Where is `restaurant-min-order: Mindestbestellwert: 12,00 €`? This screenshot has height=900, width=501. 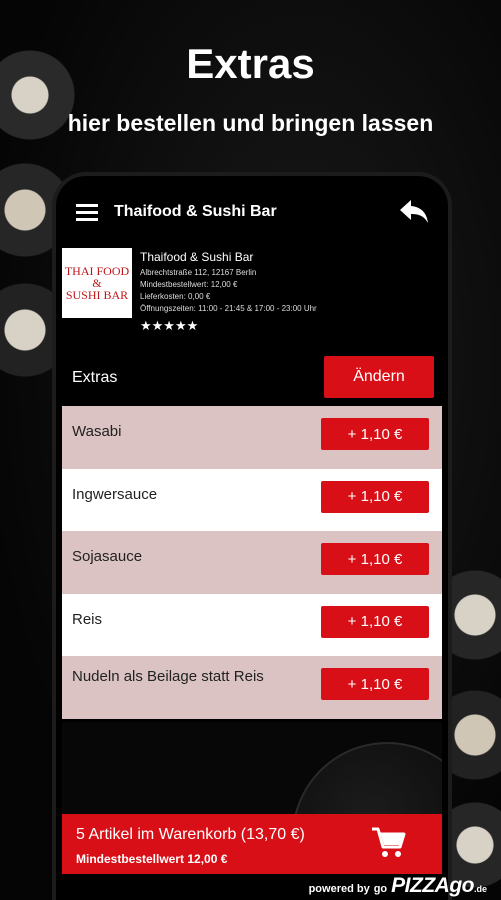
restaurant-min-order: Mindestbestellwert: 12,00 € is located at coordinates (189, 284).